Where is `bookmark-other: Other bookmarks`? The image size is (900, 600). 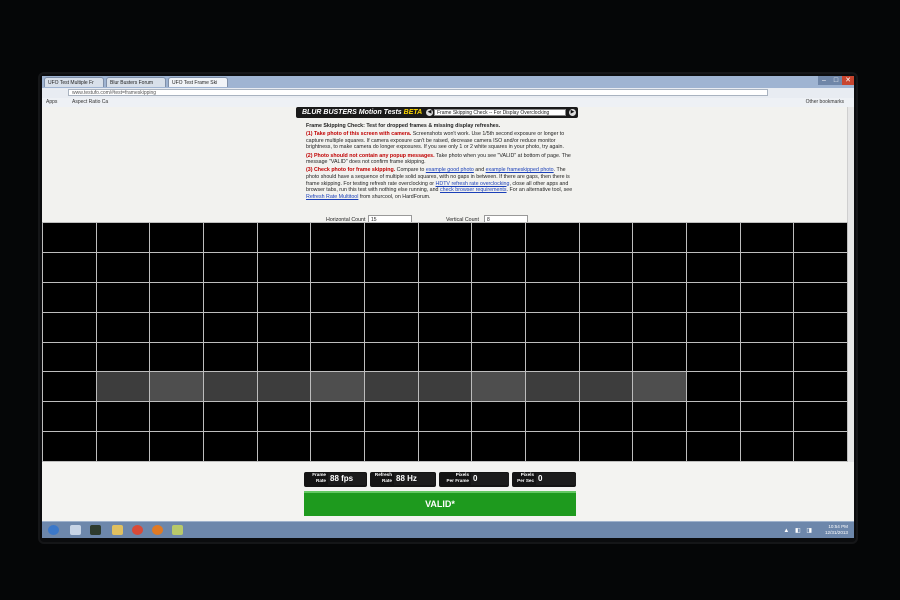 bookmark-other: Other bookmarks is located at coordinates (825, 102).